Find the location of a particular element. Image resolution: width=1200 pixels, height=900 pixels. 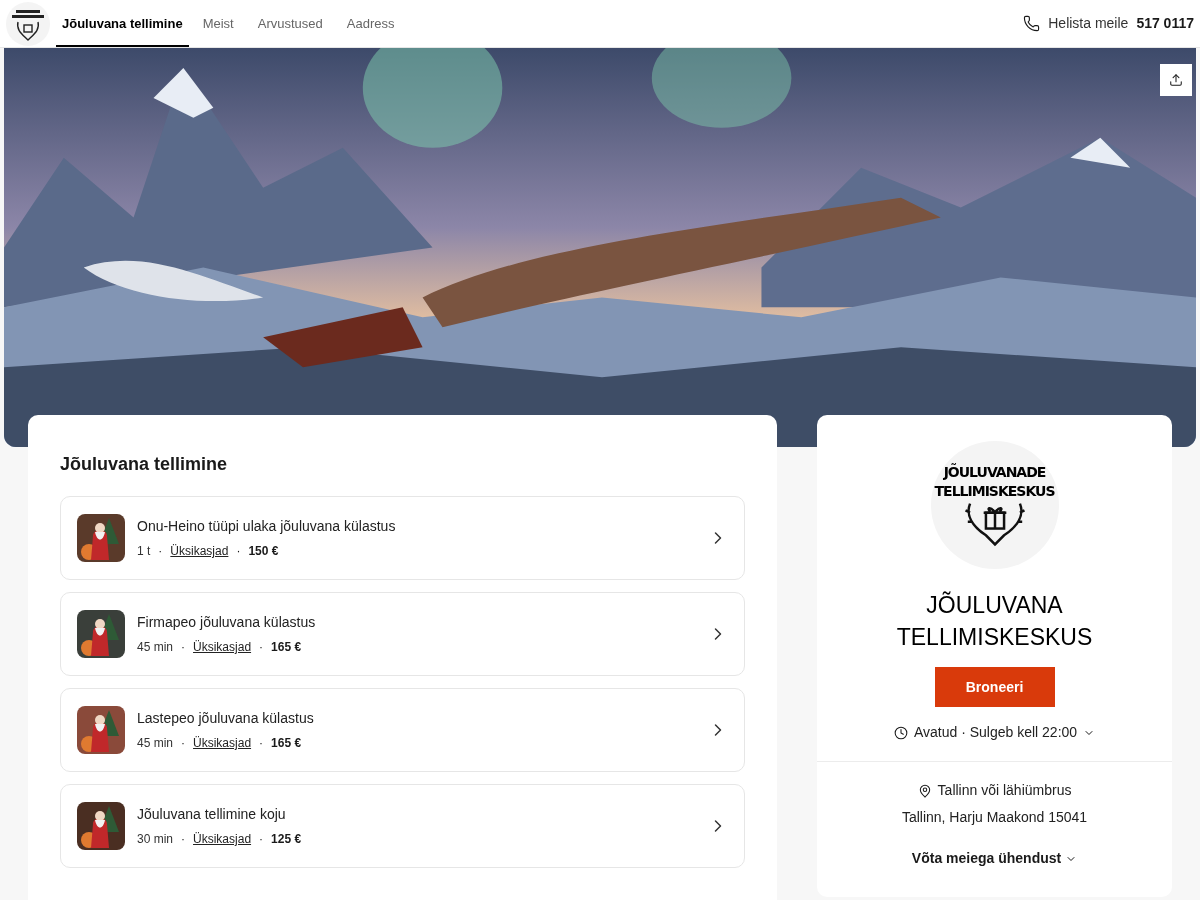

opening-hours: Avatud · Sulgeb kell 22:00 is located at coordinates (995, 732).